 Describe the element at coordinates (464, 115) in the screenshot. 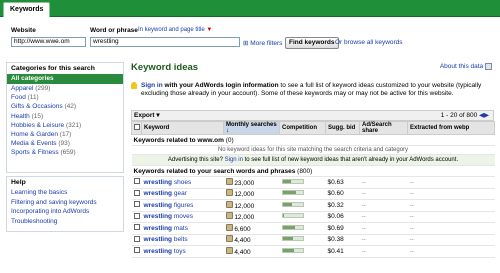

I see `pagination: 1 - 20 of 800 ◀▶` at that location.